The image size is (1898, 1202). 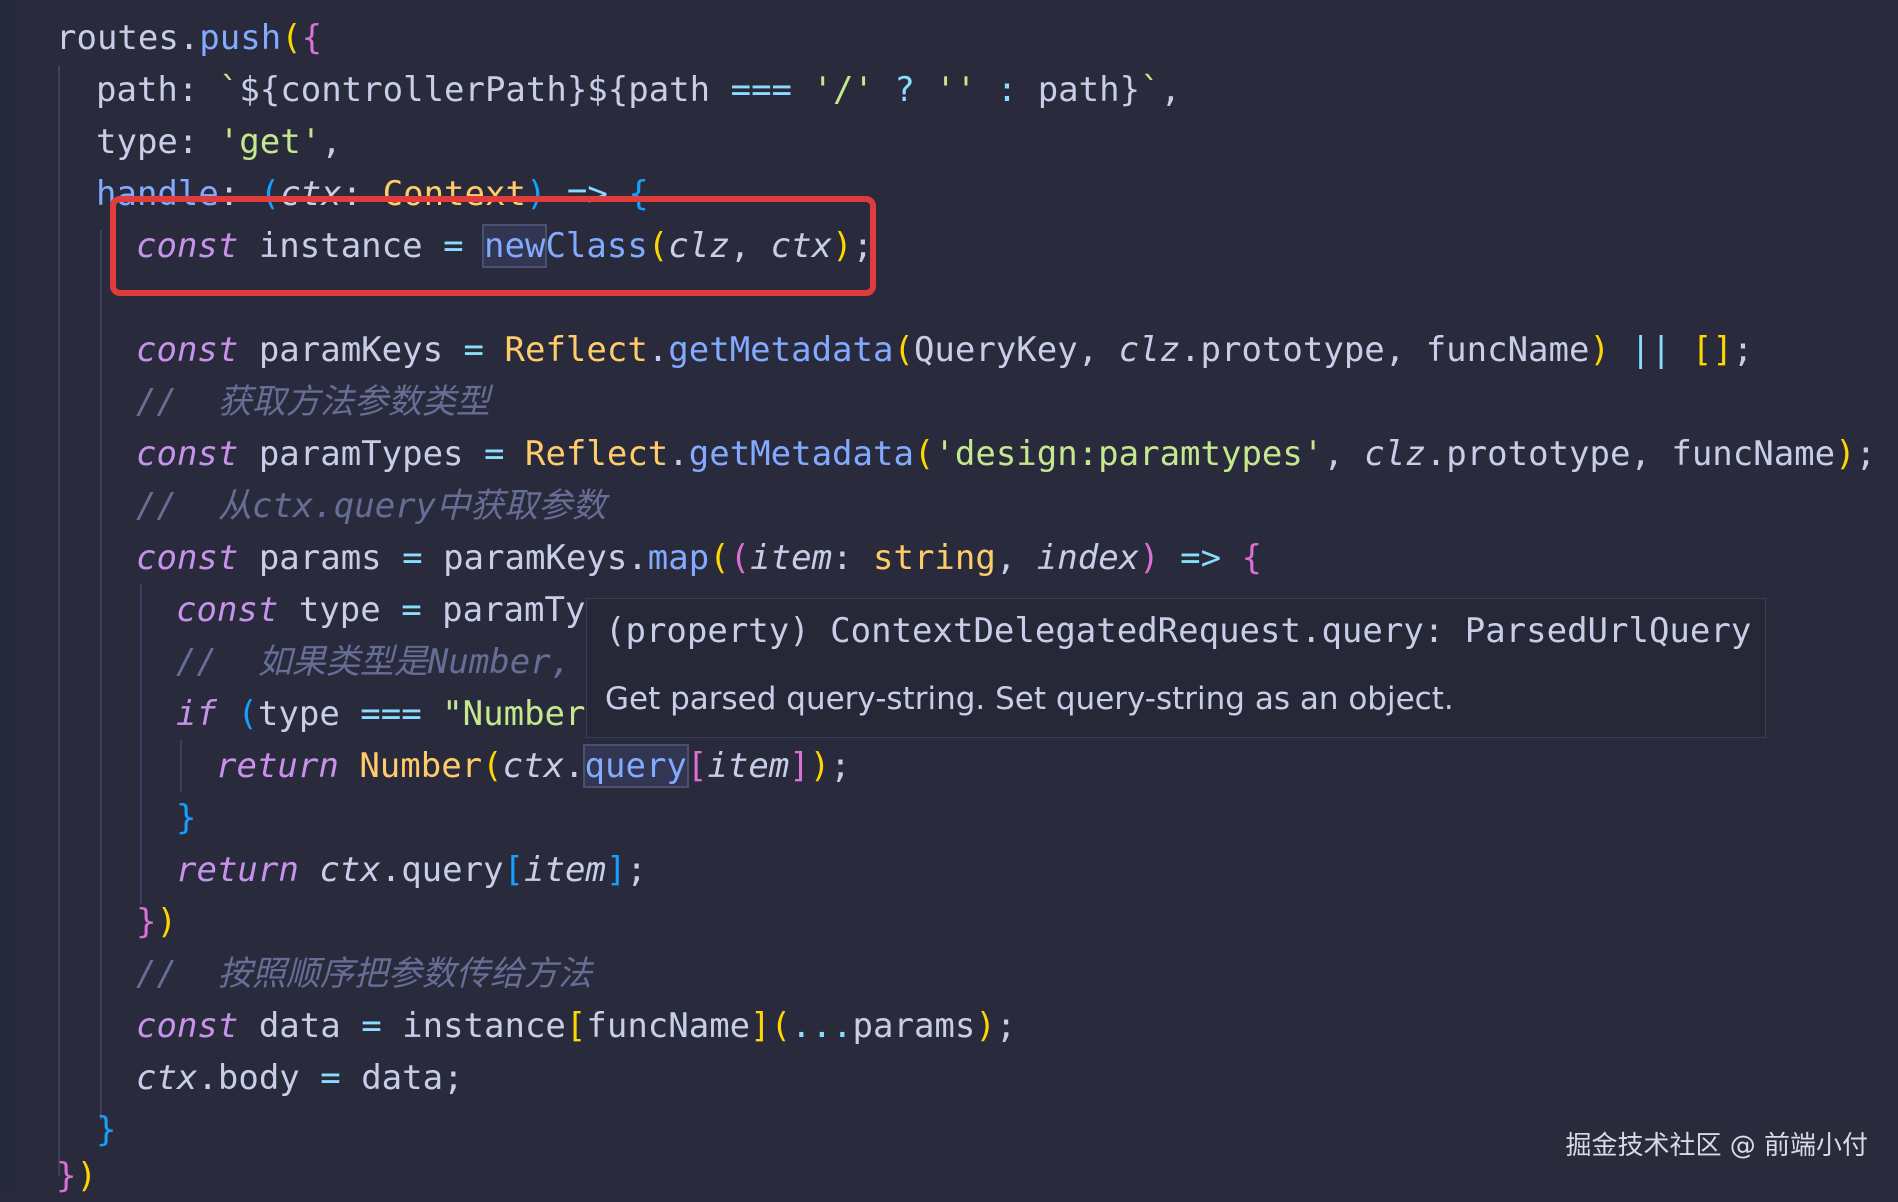 I want to click on code-line-if: if (type === "Number, so click(x=381, y=714).